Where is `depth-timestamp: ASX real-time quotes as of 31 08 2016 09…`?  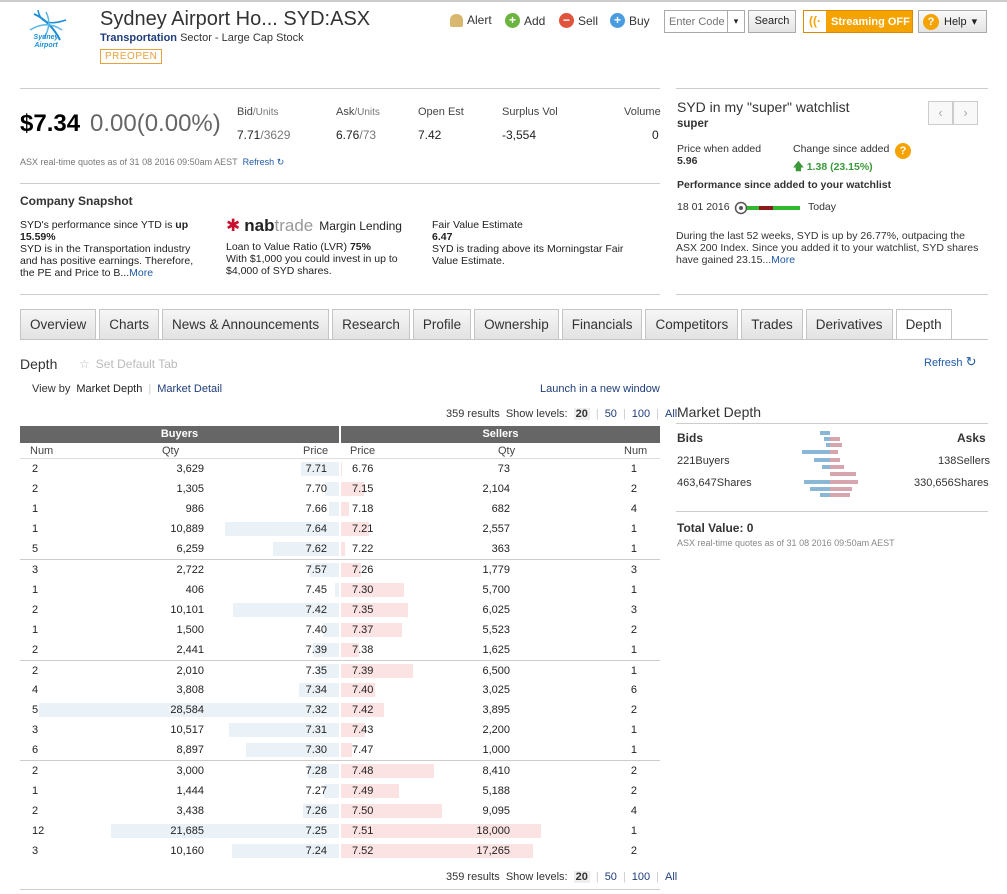
depth-timestamp: ASX real-time quotes as of 31 08 2016 09… is located at coordinates (786, 543).